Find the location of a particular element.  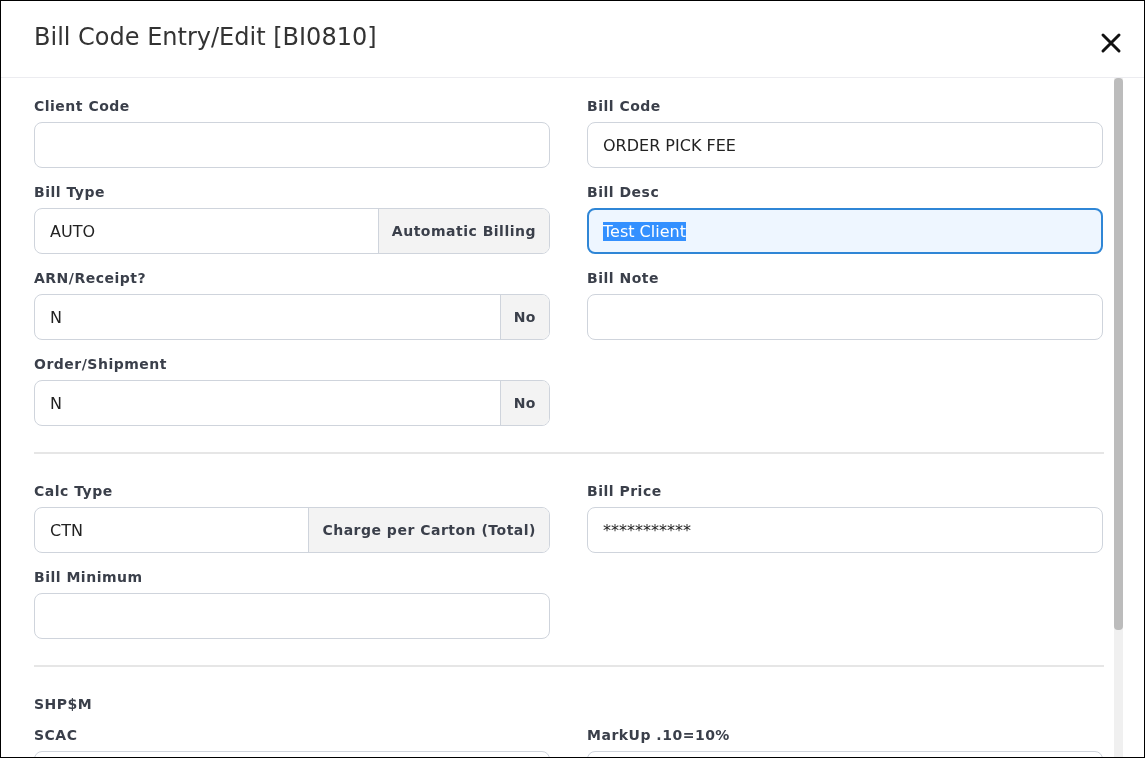

field-label: ARN/Receipt? is located at coordinates (91, 278).